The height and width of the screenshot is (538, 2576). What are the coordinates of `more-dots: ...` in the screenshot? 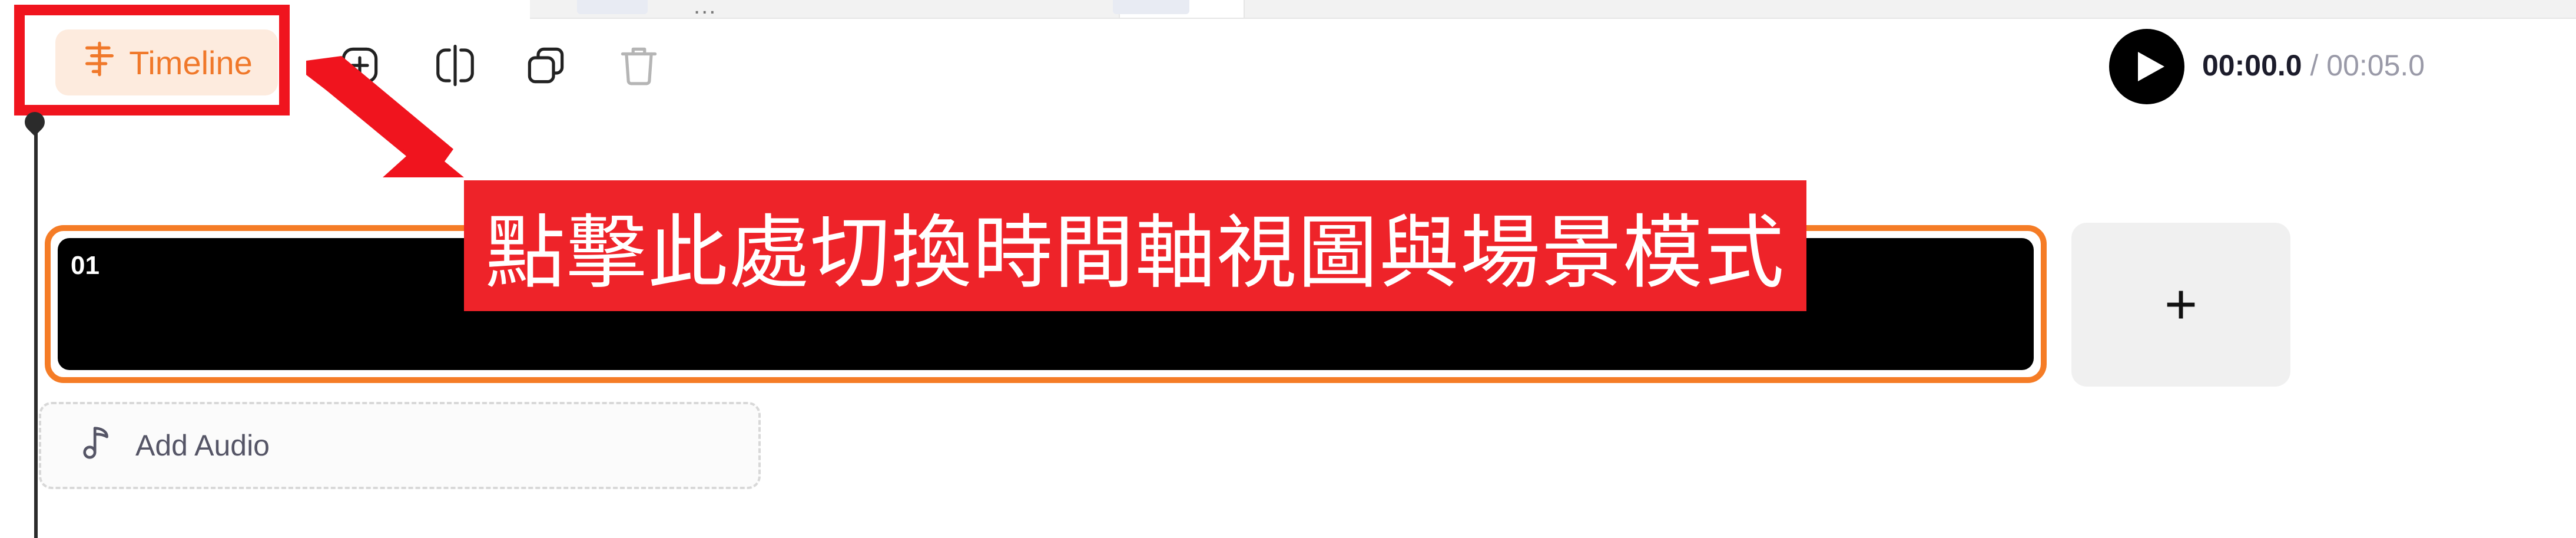 It's located at (705, 9).